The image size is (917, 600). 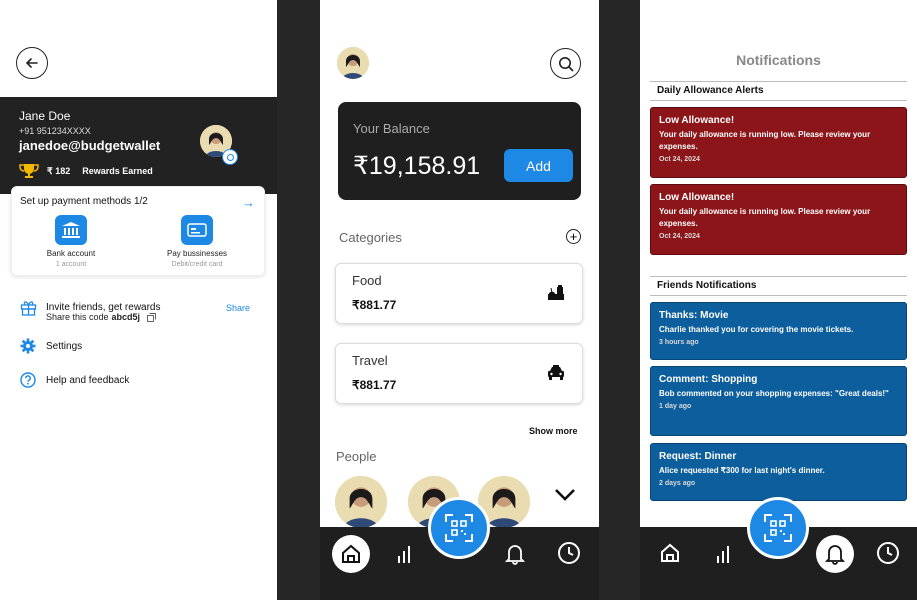 I want to click on help-icon, so click(x=28, y=380).